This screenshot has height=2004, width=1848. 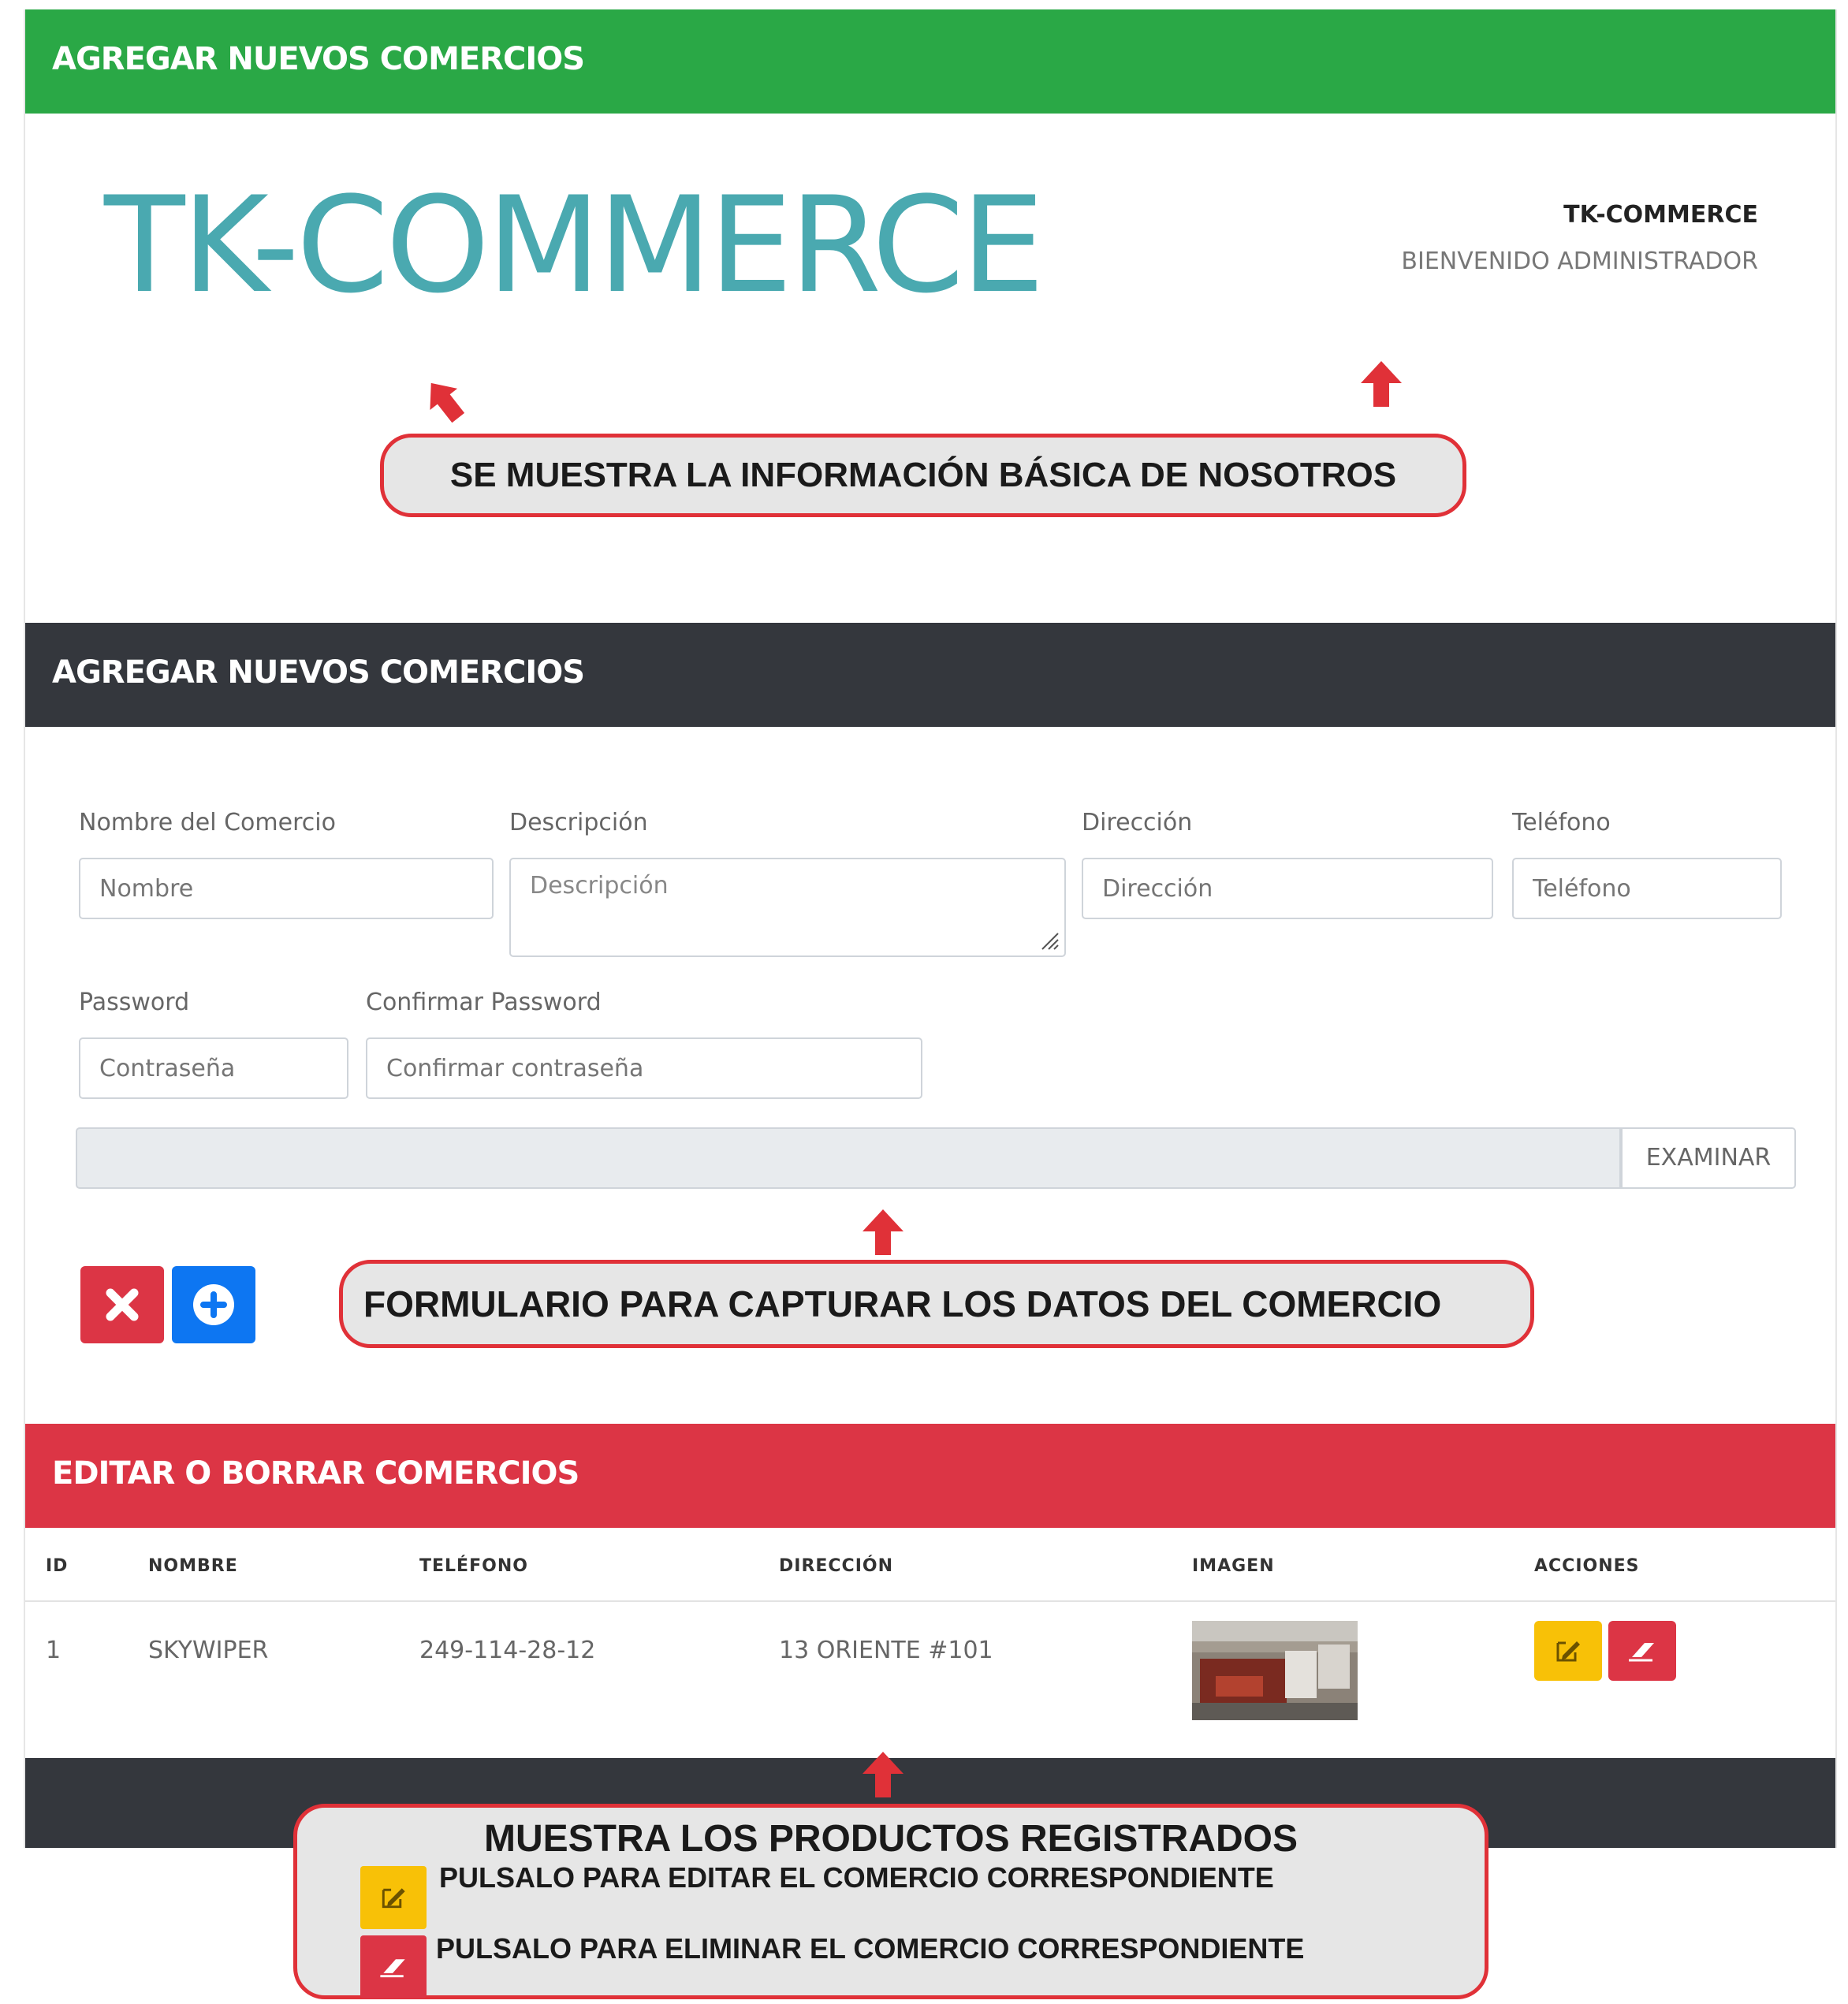 What do you see at coordinates (53, 1651) in the screenshot?
I see `cell-id: 1` at bounding box center [53, 1651].